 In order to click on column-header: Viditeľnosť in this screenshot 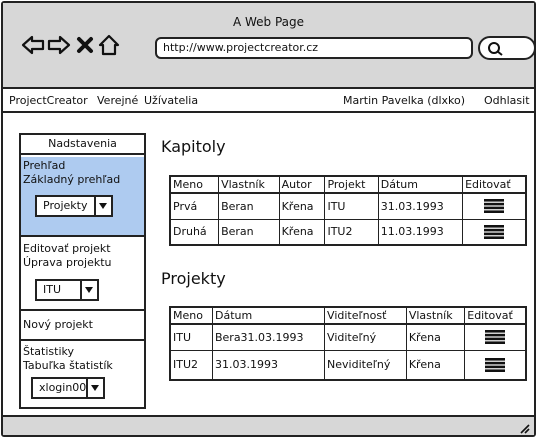, I will do `click(365, 315)`.